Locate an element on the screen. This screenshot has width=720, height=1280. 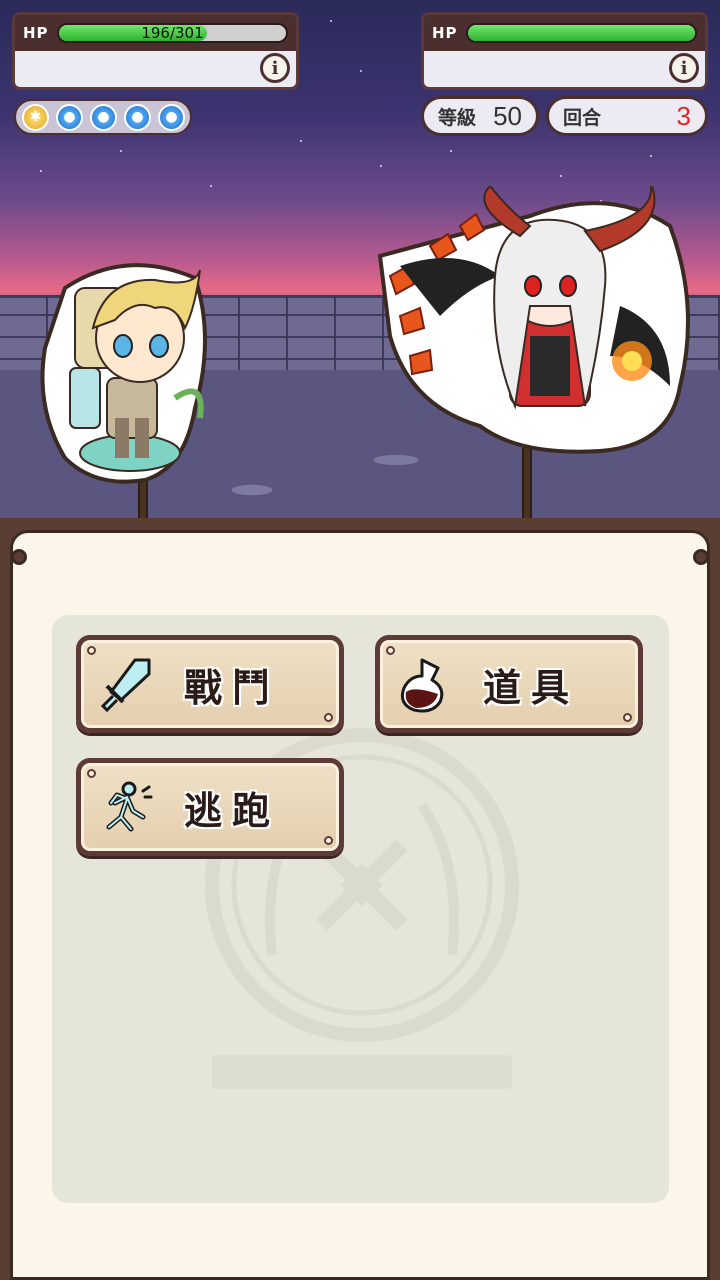
enemy-character is located at coordinates (533, 320).